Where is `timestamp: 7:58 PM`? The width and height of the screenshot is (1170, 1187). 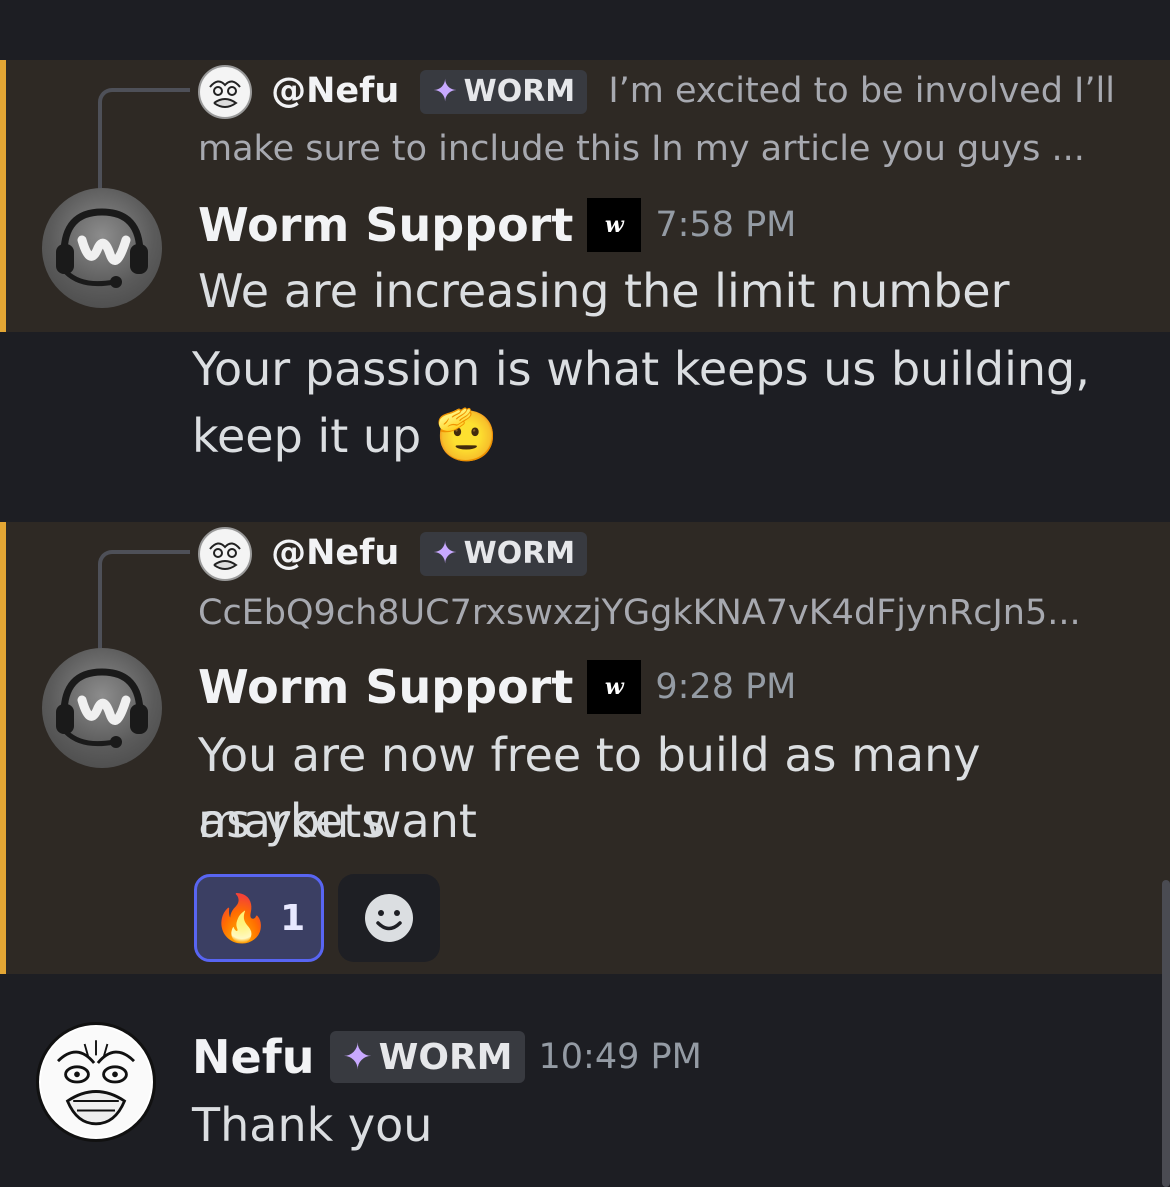 timestamp: 7:58 PM is located at coordinates (726, 225).